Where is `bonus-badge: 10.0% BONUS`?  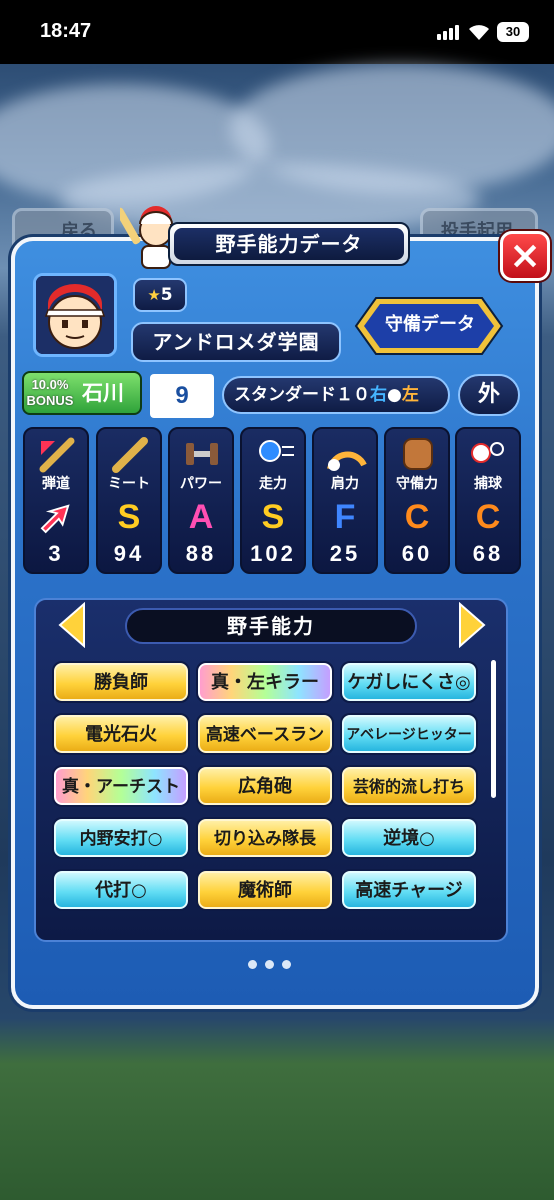 bonus-badge: 10.0% BONUS is located at coordinates (50, 392).